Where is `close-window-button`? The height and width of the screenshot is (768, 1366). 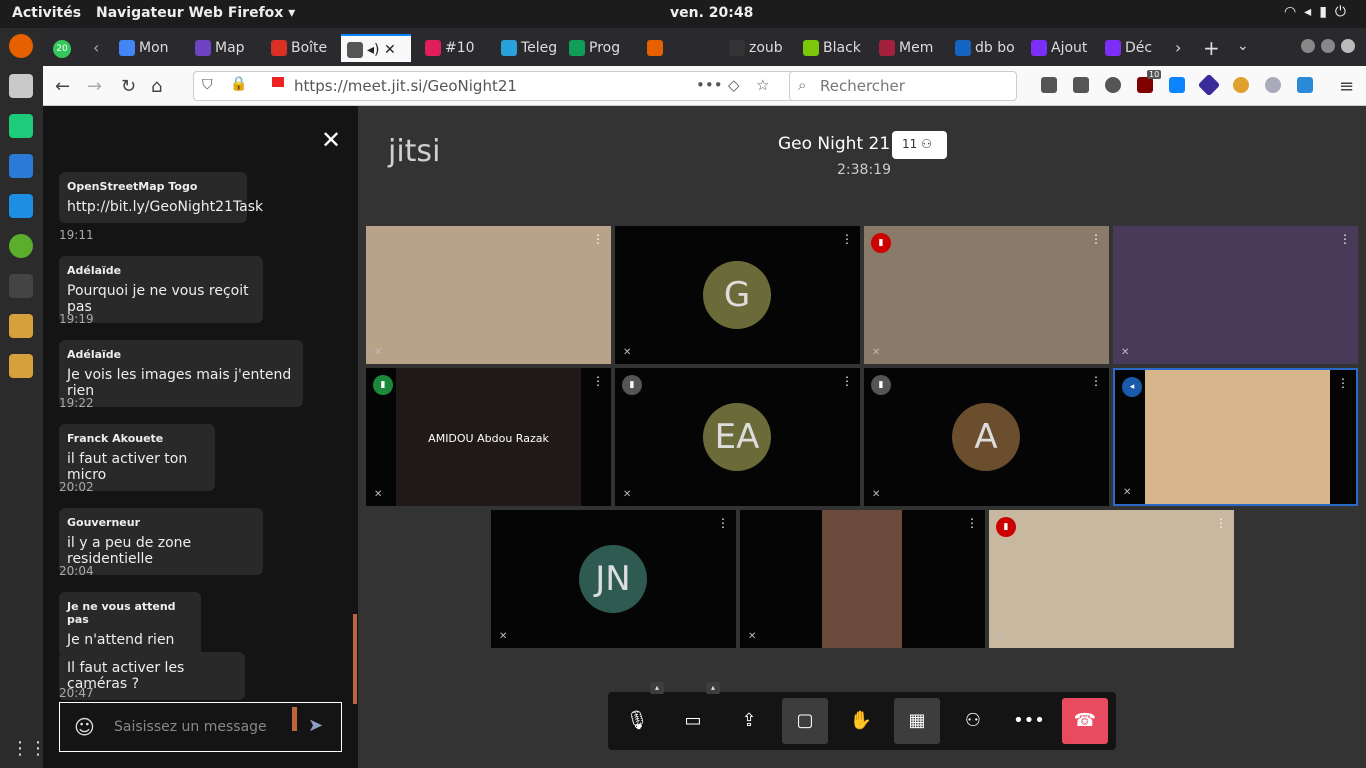 close-window-button is located at coordinates (1348, 46).